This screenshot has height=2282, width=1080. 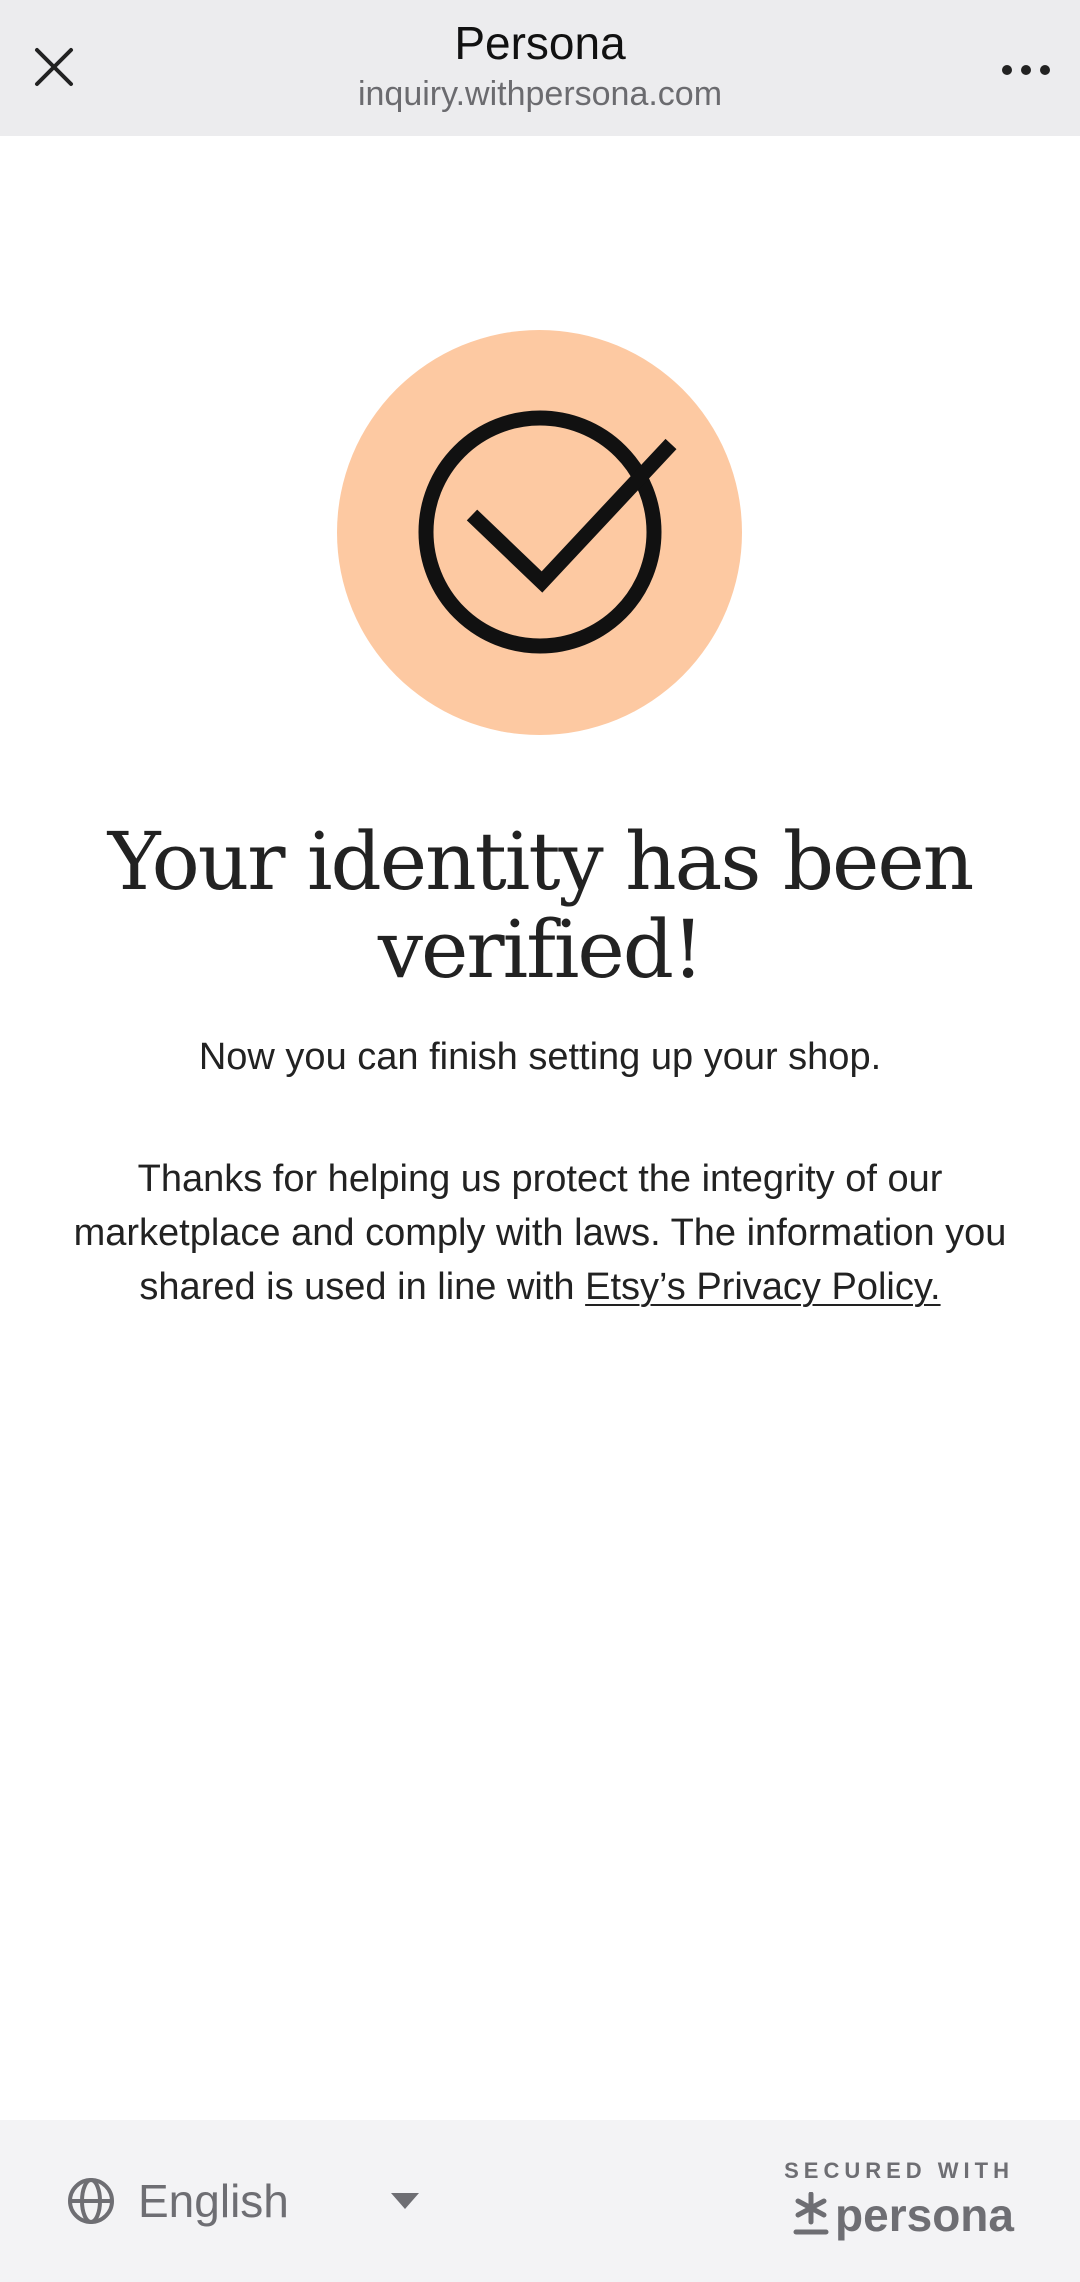 I want to click on caret-down-icon, so click(x=405, y=2201).